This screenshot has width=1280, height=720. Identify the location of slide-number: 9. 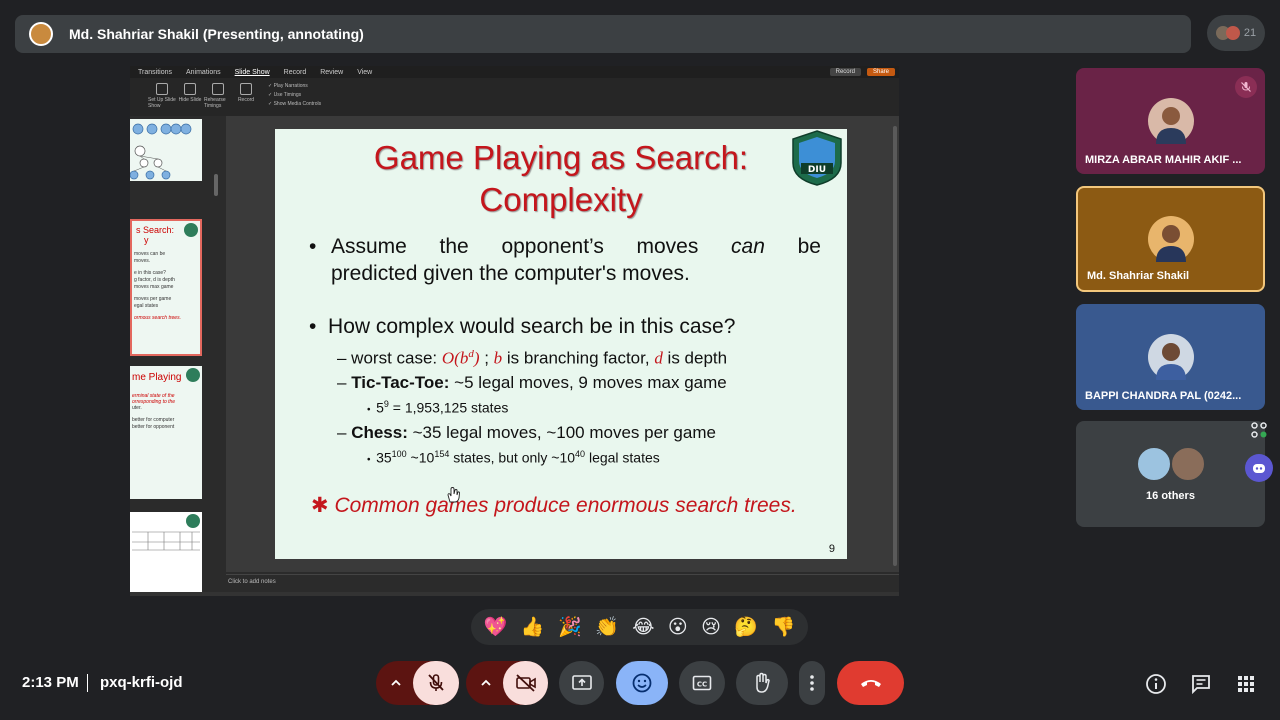
(831, 549).